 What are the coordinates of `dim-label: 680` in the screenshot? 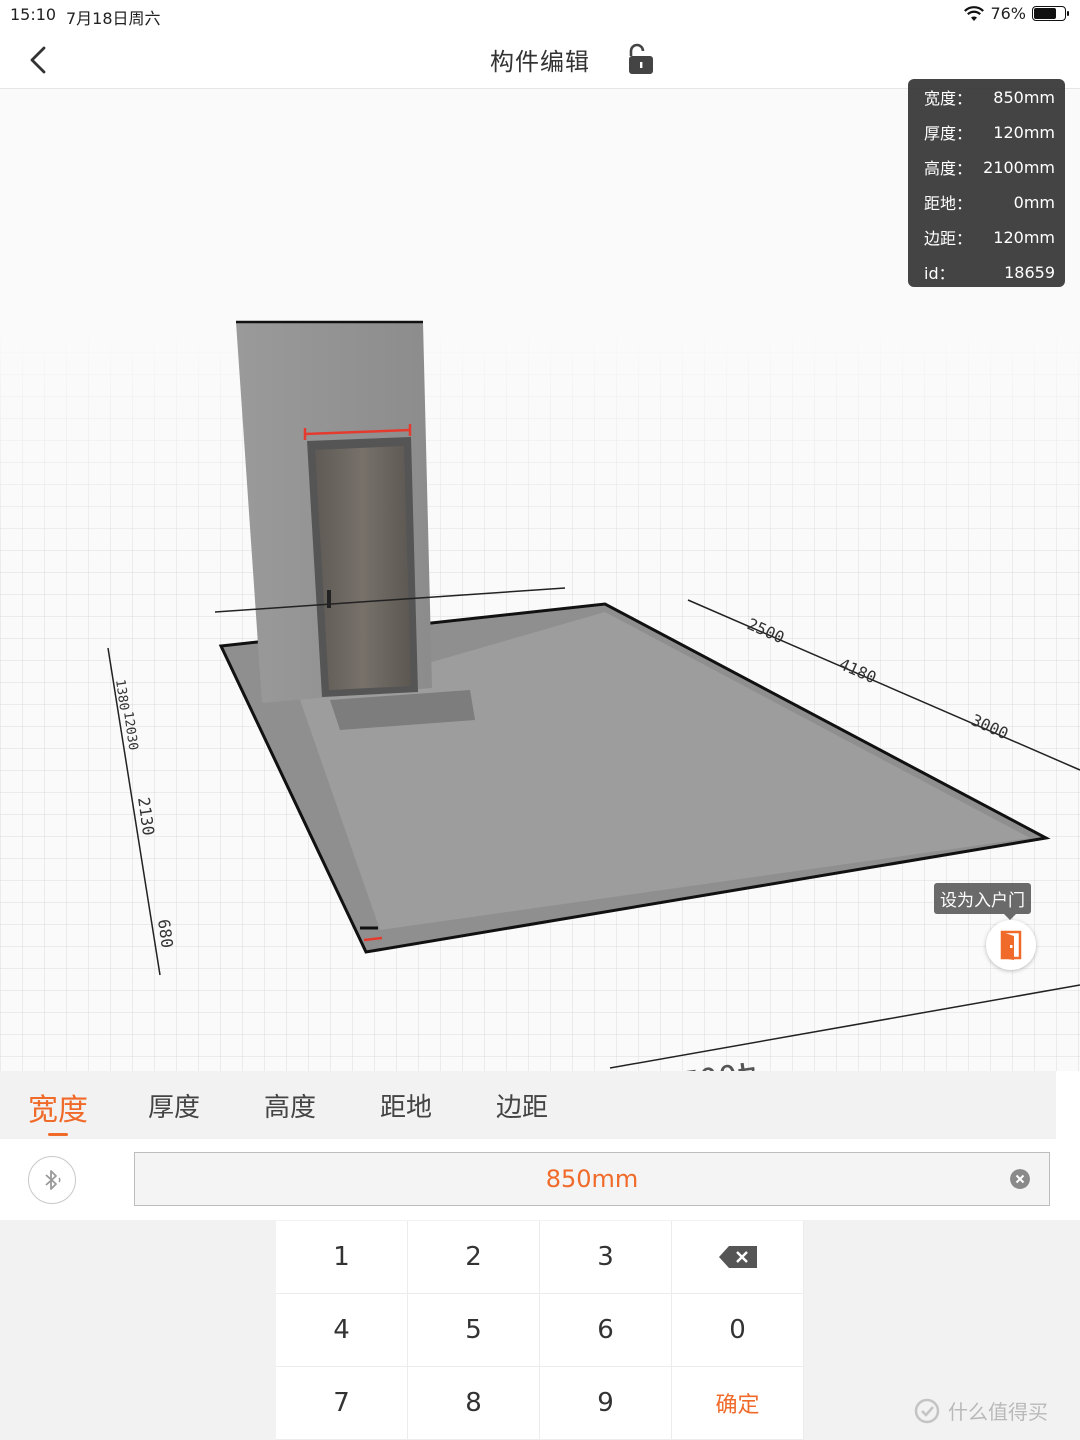 It's located at (165, 933).